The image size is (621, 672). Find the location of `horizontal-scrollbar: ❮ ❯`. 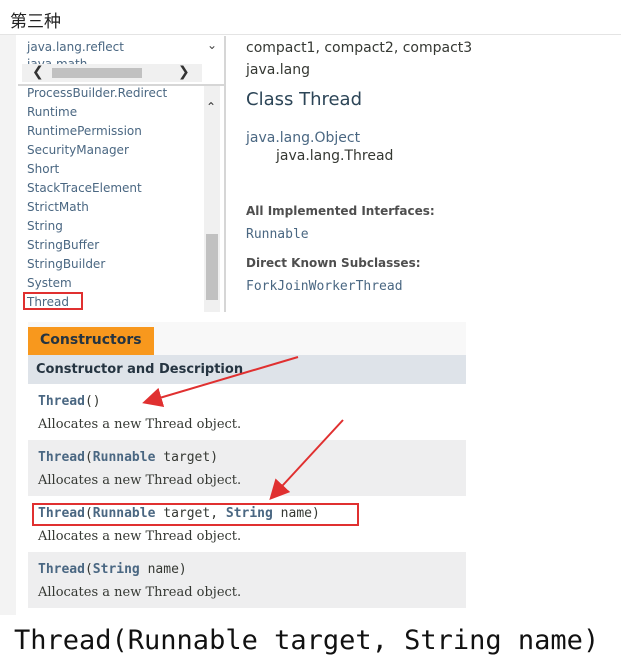

horizontal-scrollbar: ❮ ❯ is located at coordinates (112, 73).